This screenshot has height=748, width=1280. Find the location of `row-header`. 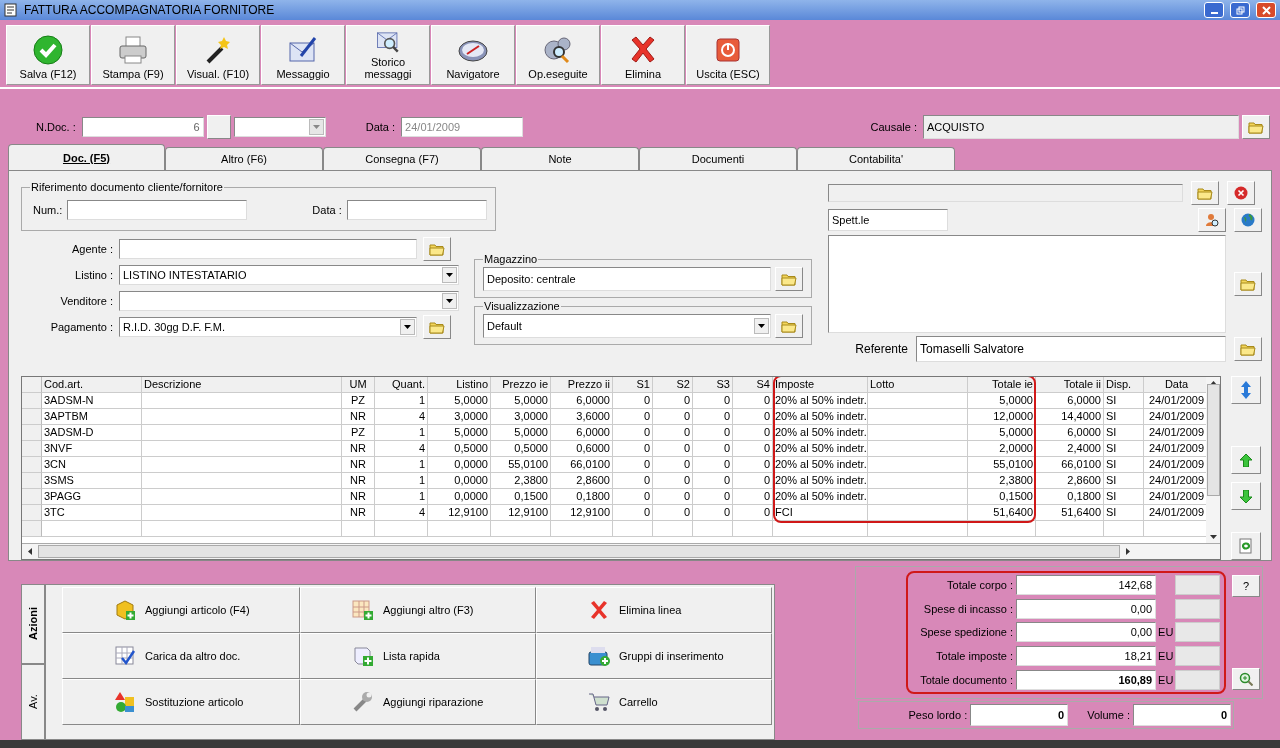

row-header is located at coordinates (32, 513).